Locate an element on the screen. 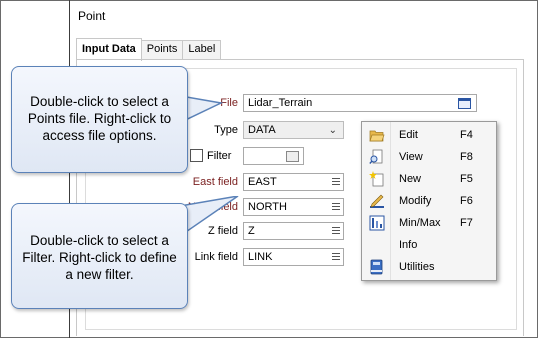 This screenshot has width=538, height=338. east-field-value: EAST is located at coordinates (262, 182).